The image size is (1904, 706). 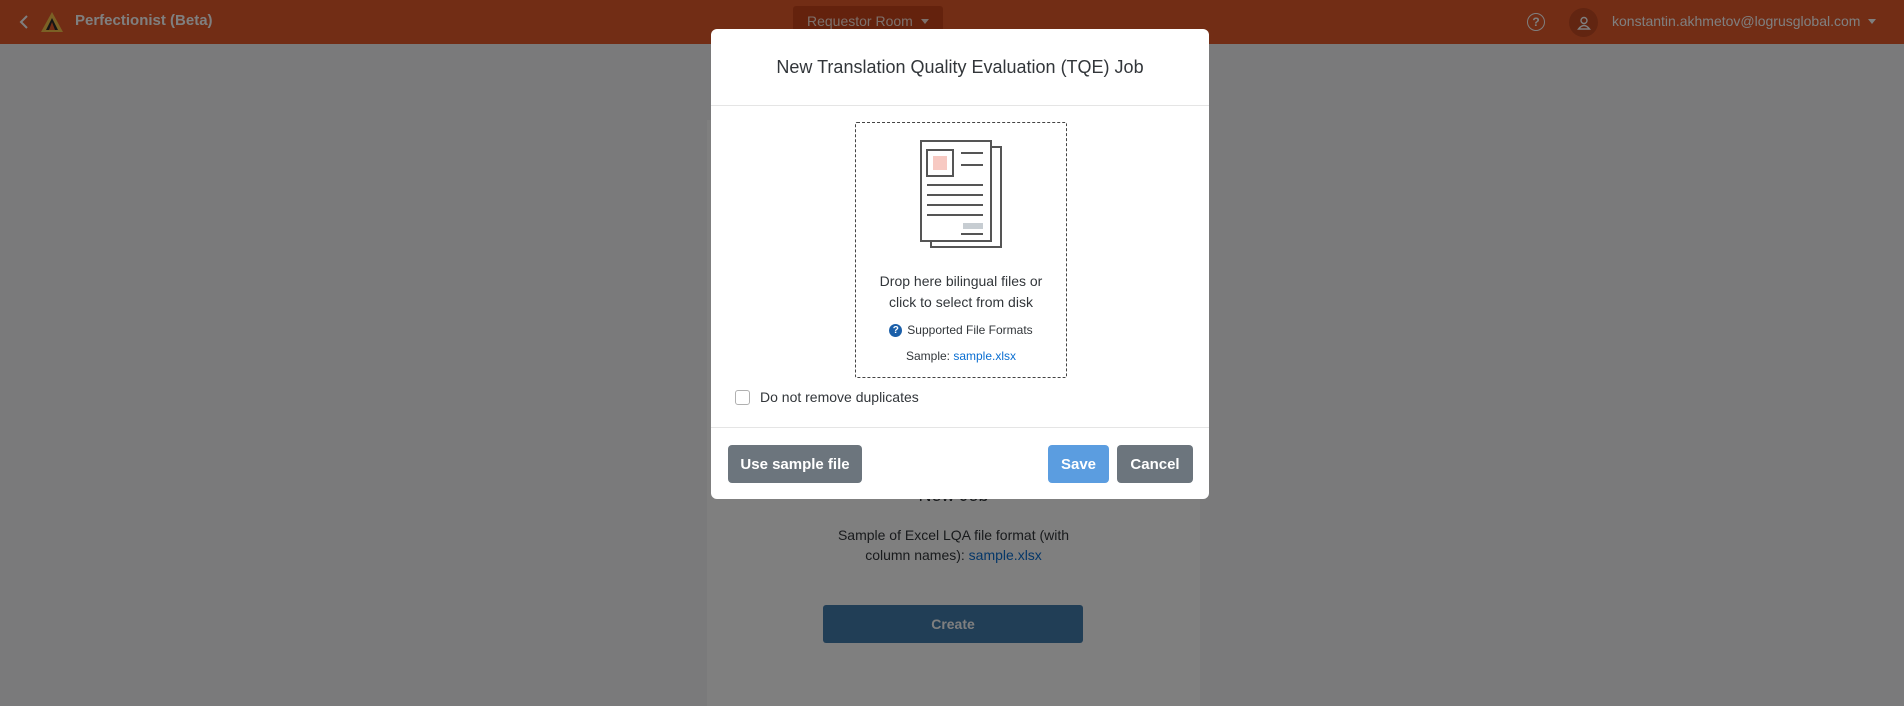 I want to click on cancel-button: Cancel, so click(x=1155, y=464).